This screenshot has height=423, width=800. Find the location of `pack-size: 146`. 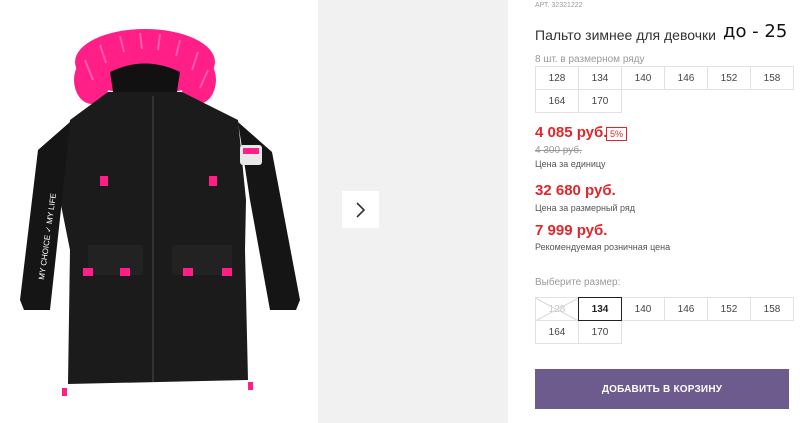

pack-size: 146 is located at coordinates (686, 78).